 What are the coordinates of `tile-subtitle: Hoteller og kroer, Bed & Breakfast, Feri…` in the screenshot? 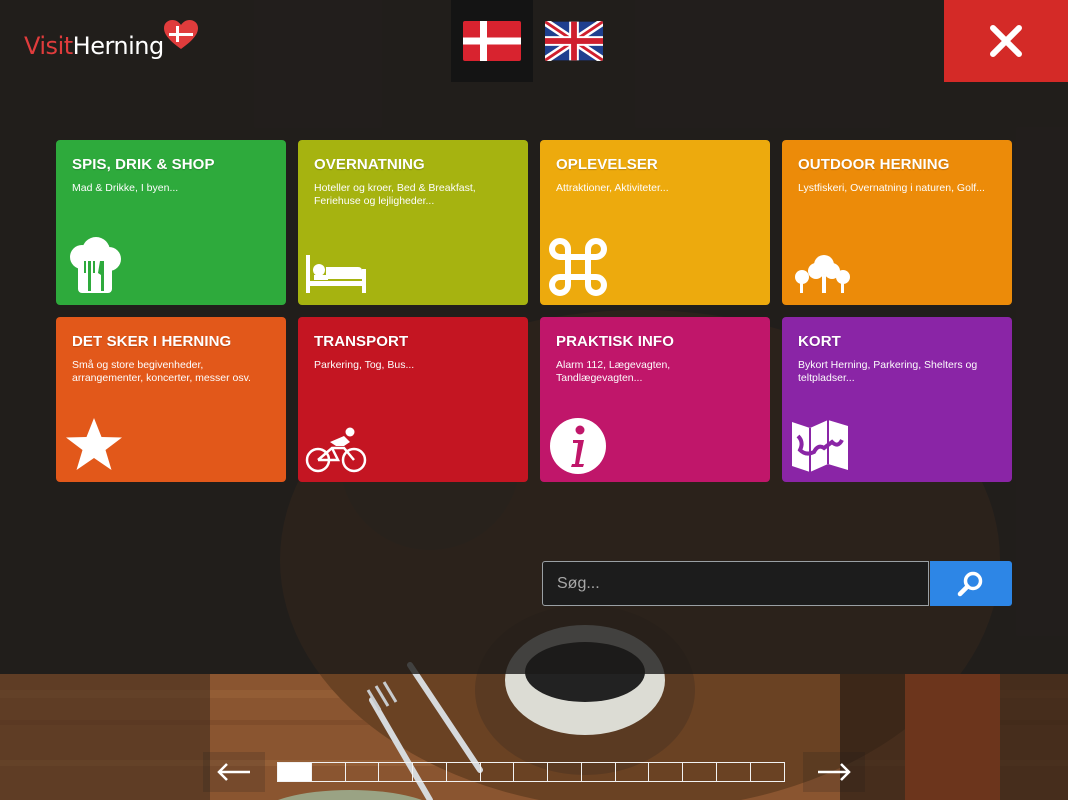 It's located at (395, 194).